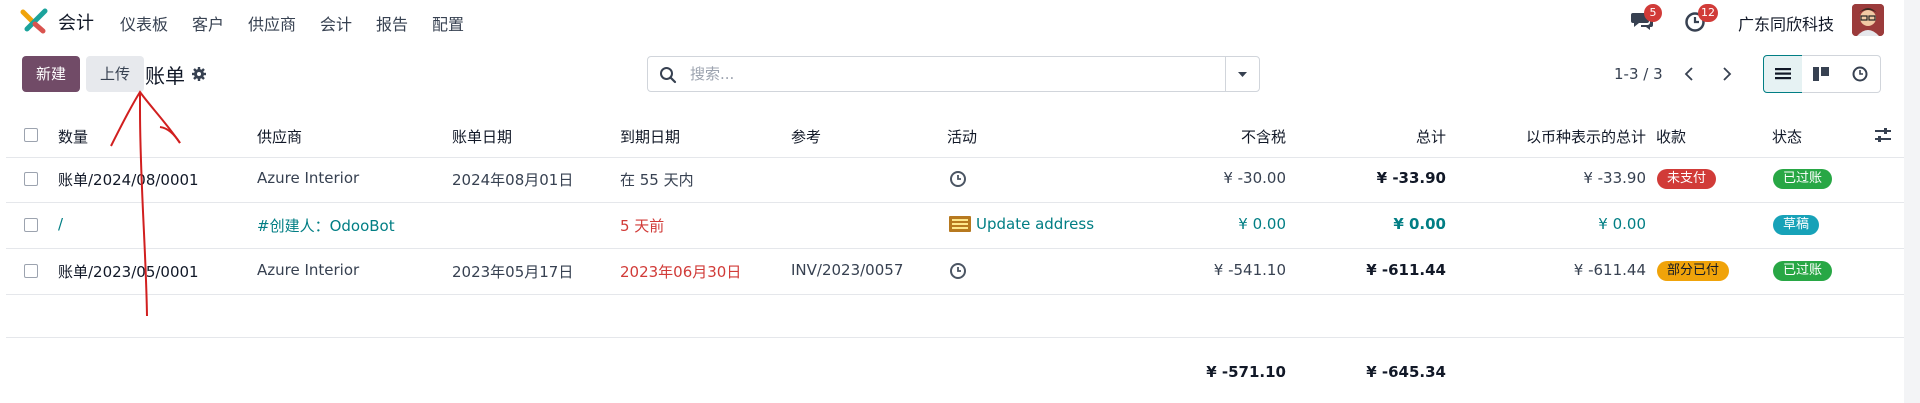 The height and width of the screenshot is (403, 1920). What do you see at coordinates (668, 75) in the screenshot?
I see `search-icon` at bounding box center [668, 75].